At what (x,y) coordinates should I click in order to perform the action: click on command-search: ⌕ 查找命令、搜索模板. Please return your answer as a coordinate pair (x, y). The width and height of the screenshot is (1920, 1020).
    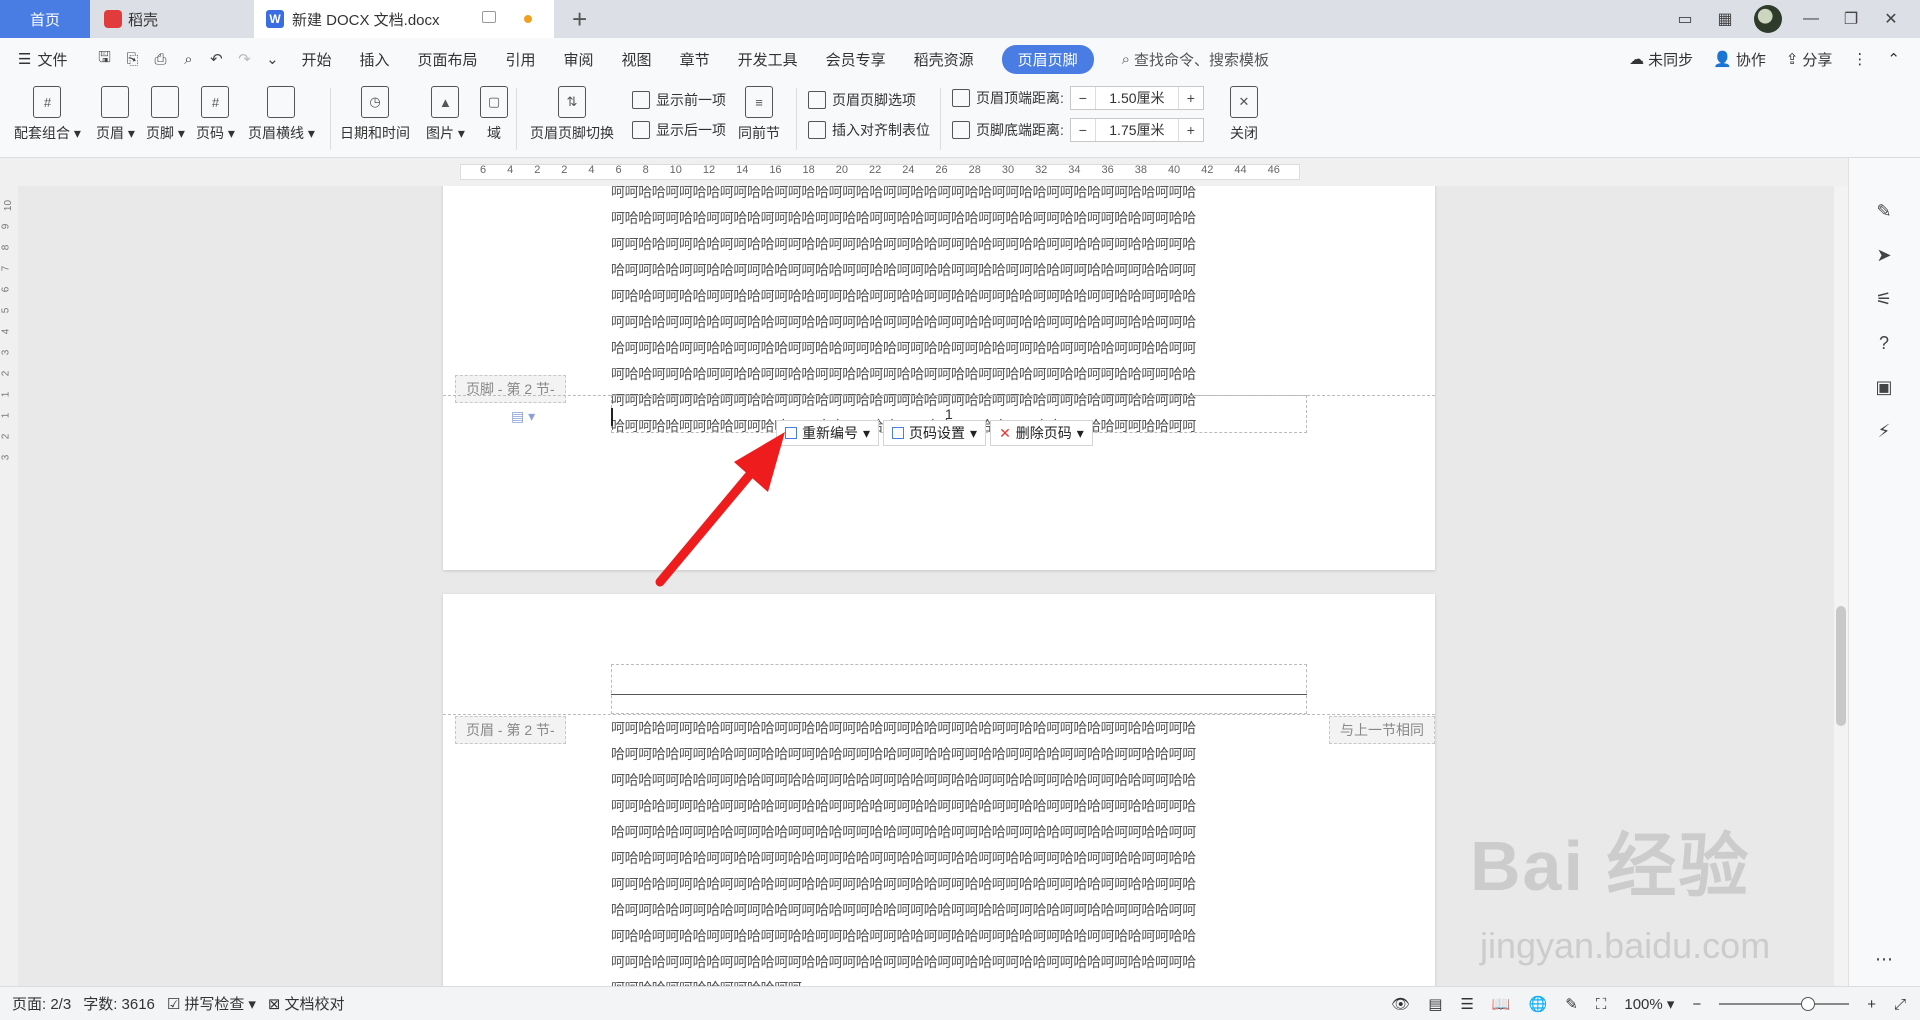
    Looking at the image, I should click on (1195, 59).